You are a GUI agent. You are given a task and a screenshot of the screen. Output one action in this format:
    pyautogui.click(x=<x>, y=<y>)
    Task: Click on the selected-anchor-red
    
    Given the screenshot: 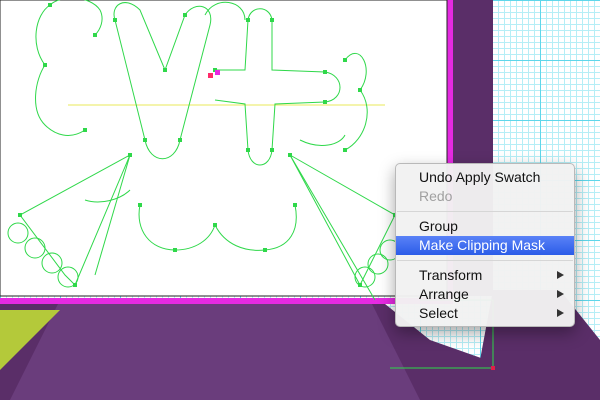 What is the action you would take?
    pyautogui.click(x=210, y=75)
    